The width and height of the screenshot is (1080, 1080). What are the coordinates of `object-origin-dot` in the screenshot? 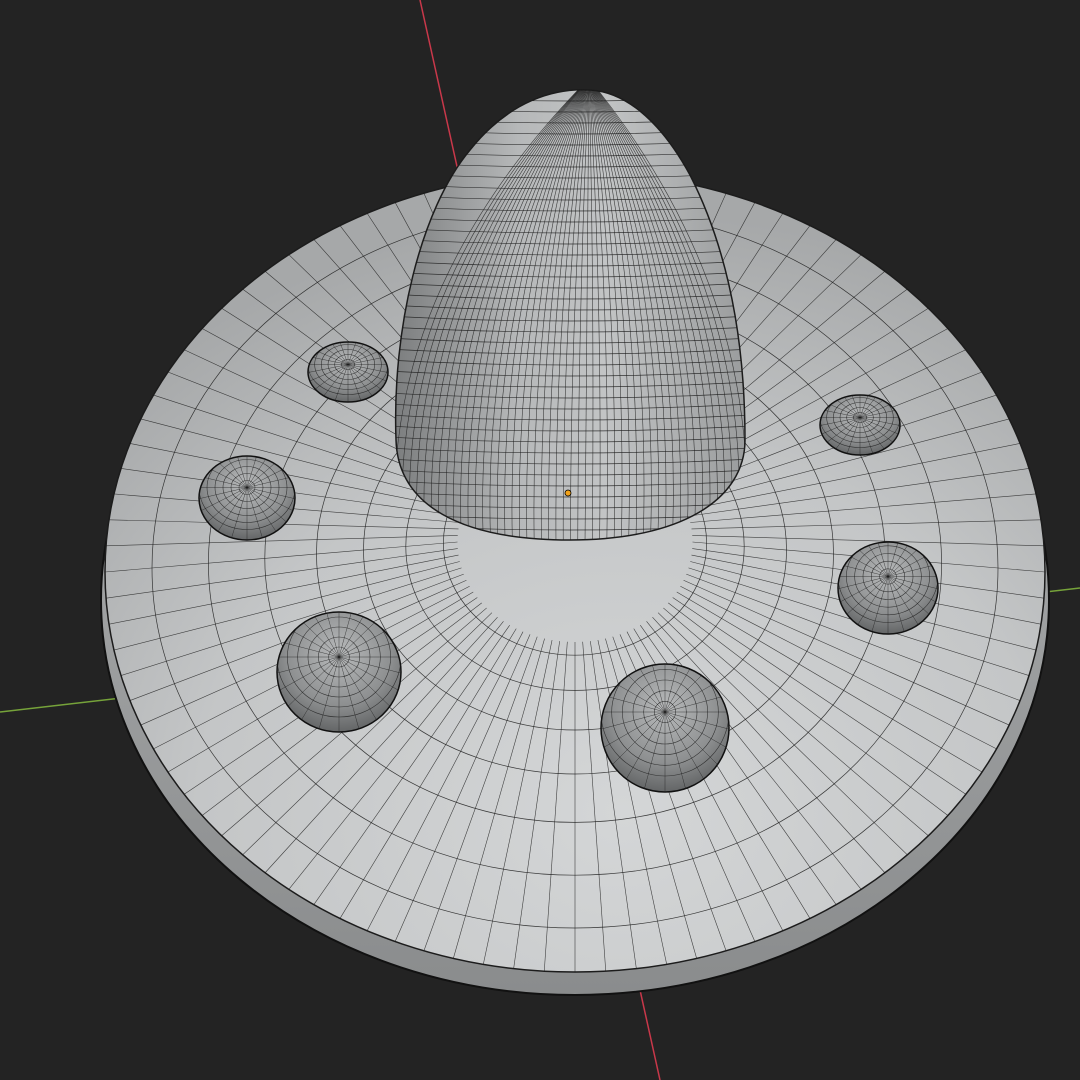 It's located at (568, 493).